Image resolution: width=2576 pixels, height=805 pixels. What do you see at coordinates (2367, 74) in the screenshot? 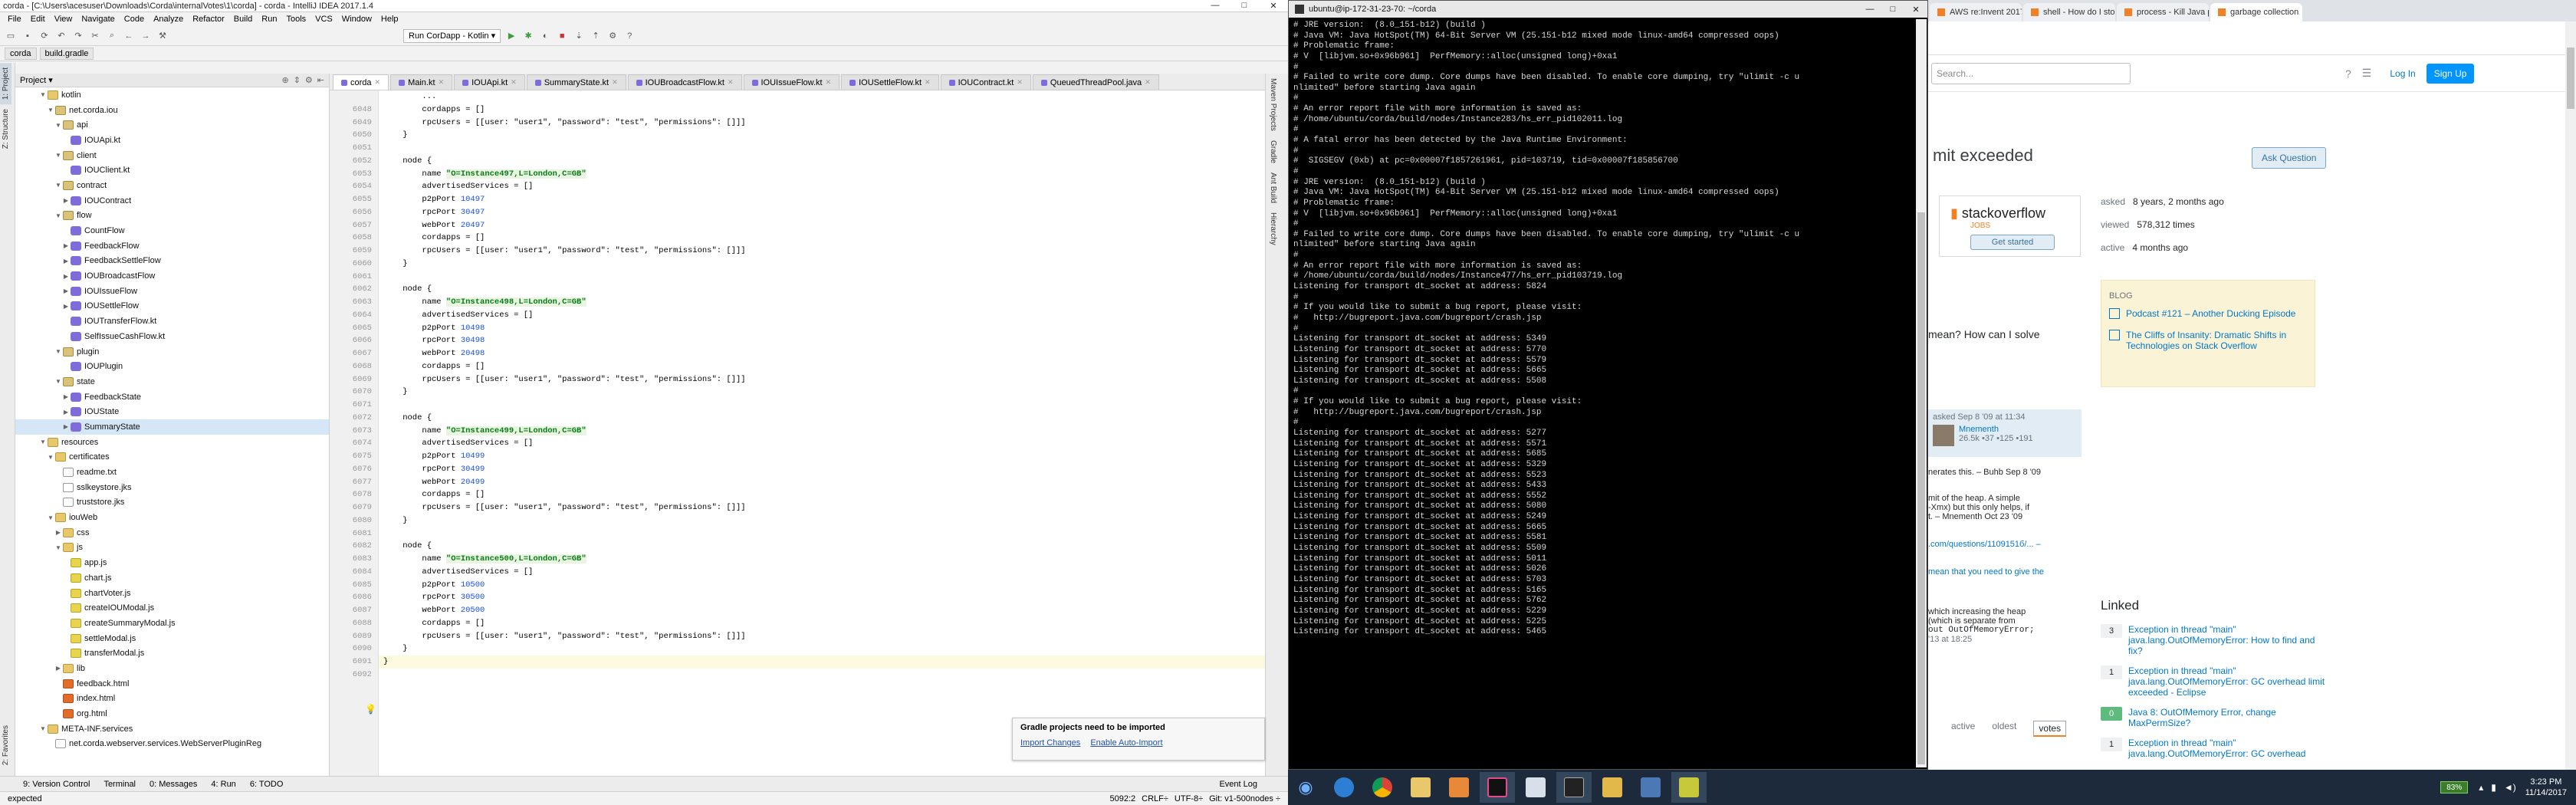
I see `menu-icon: ☰` at bounding box center [2367, 74].